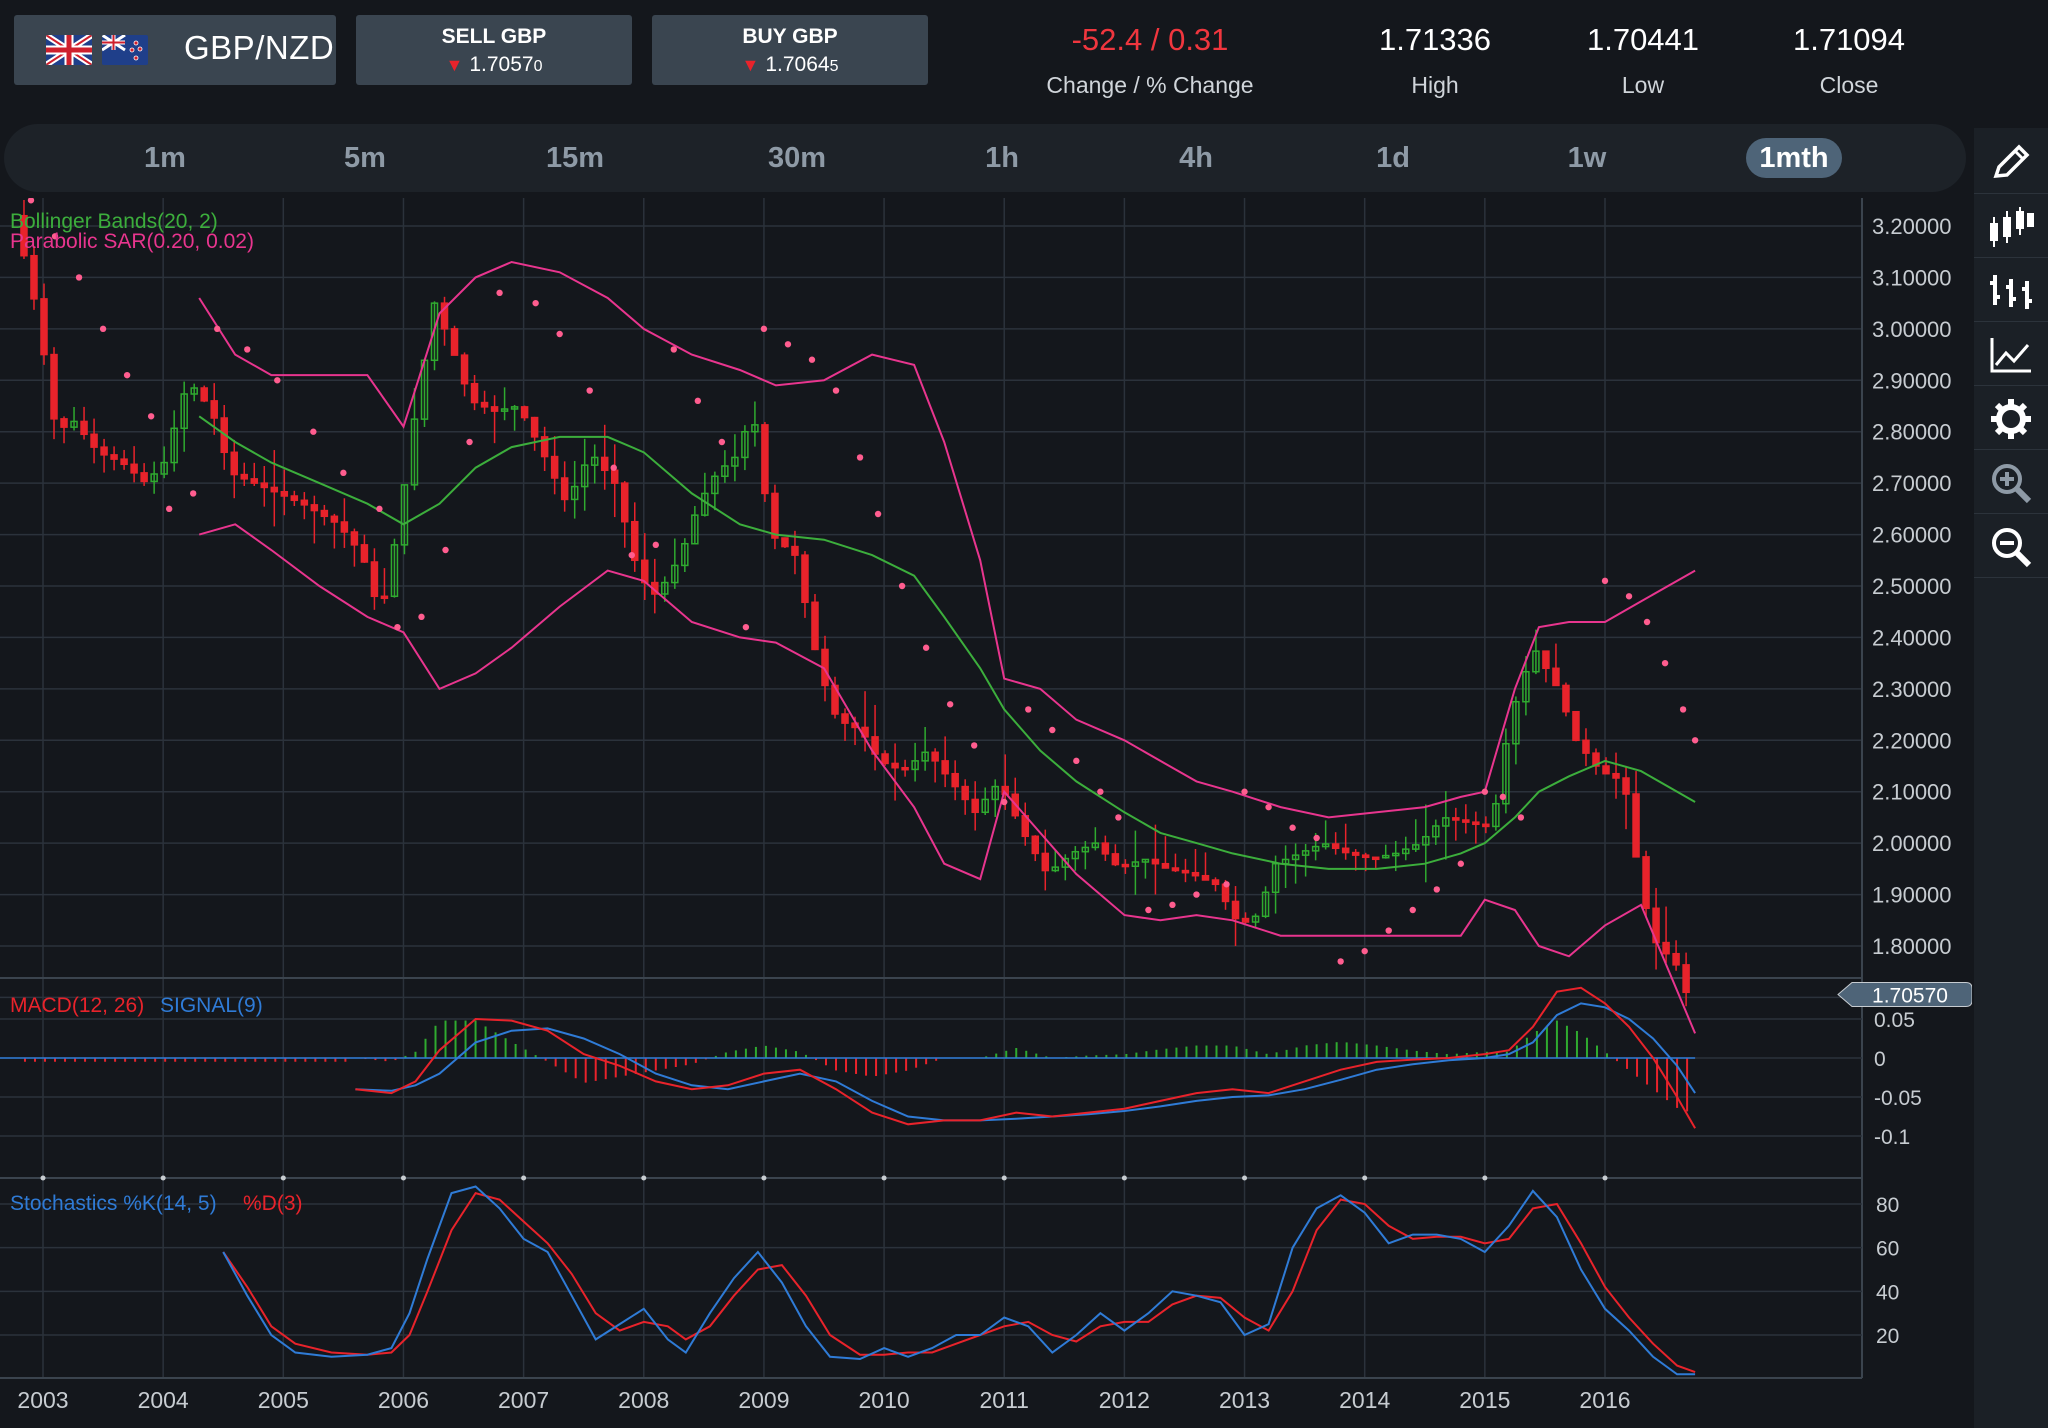 Image resolution: width=2048 pixels, height=1428 pixels. What do you see at coordinates (1912, 329) in the screenshot?
I see `price-tick-label: 3.00000` at bounding box center [1912, 329].